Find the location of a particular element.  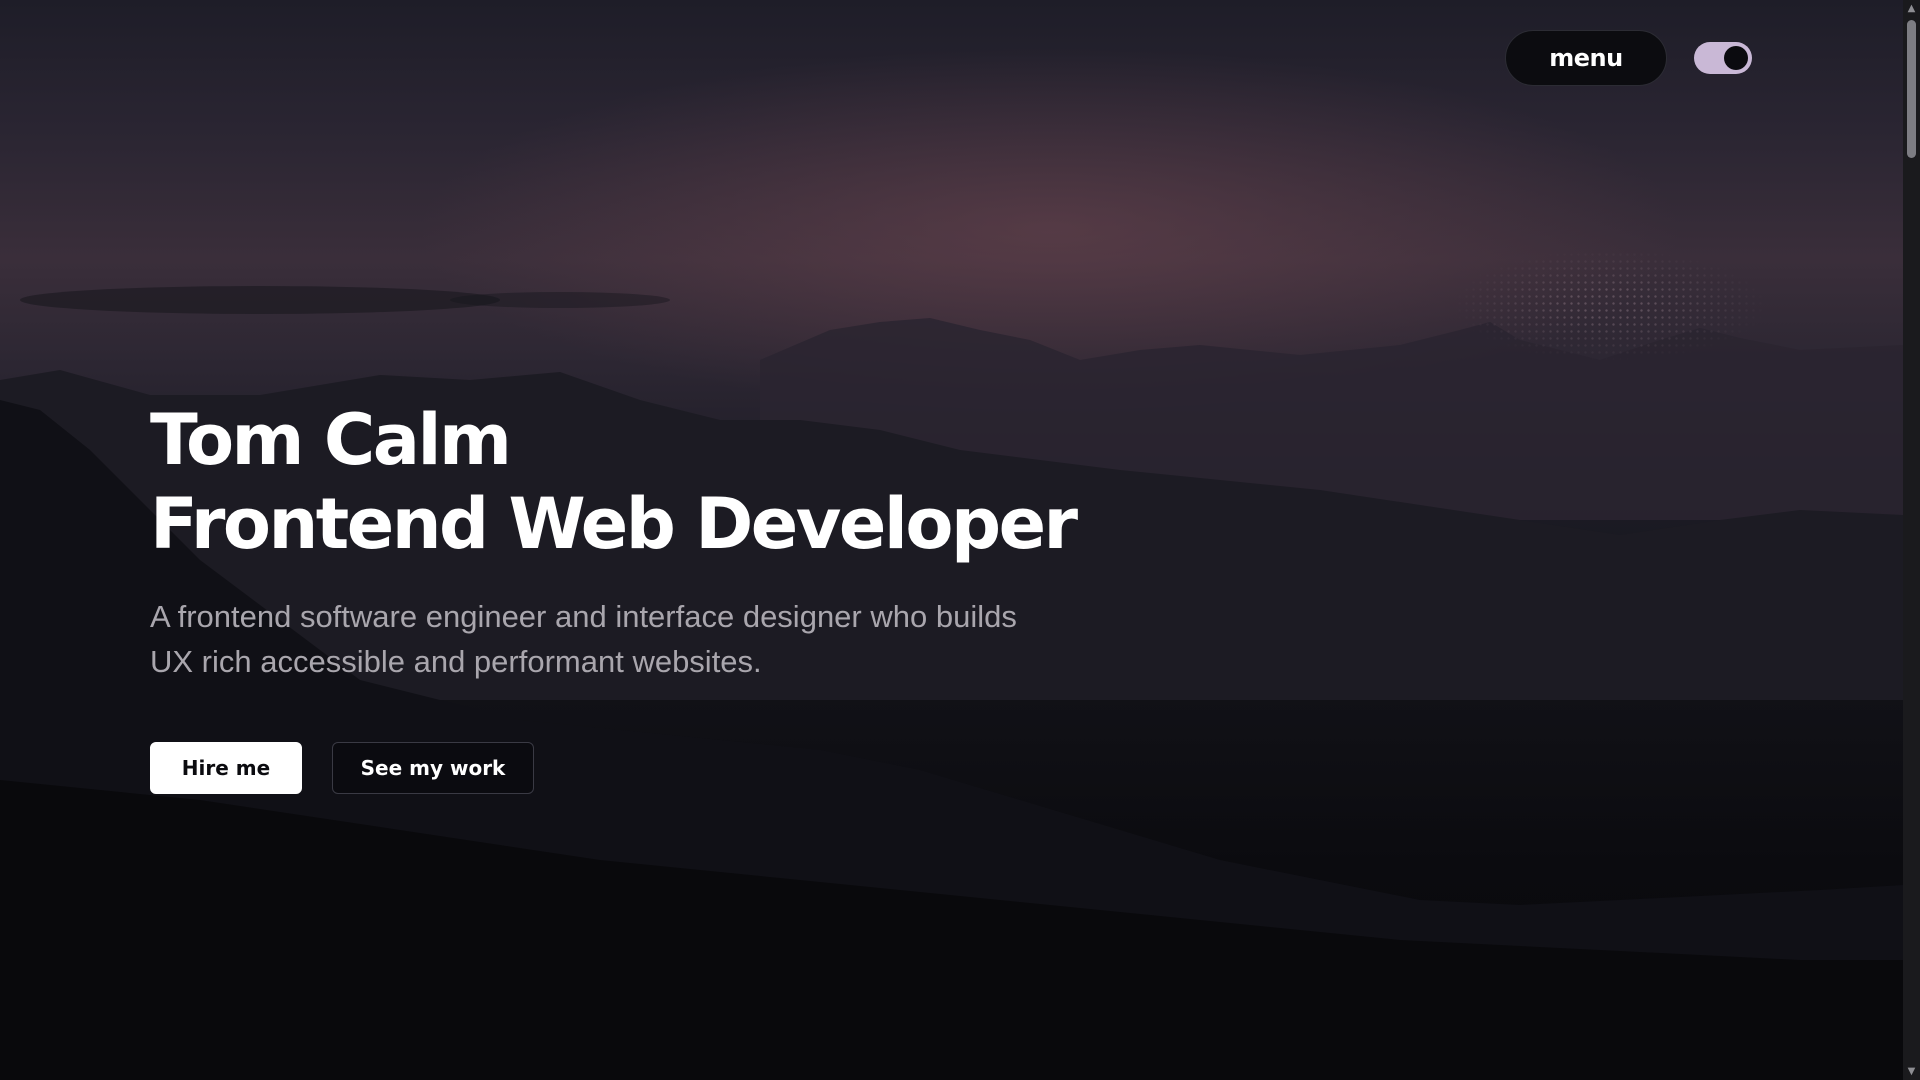

hero-actions: Hire me See my work is located at coordinates (650, 768).